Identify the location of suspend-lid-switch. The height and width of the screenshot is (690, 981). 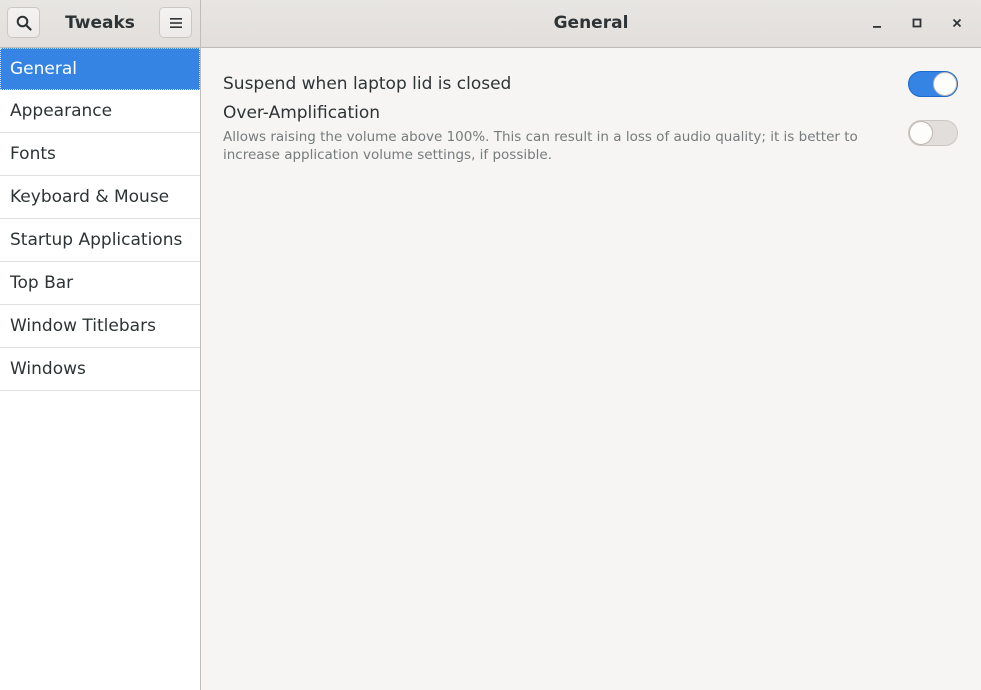
(933, 84).